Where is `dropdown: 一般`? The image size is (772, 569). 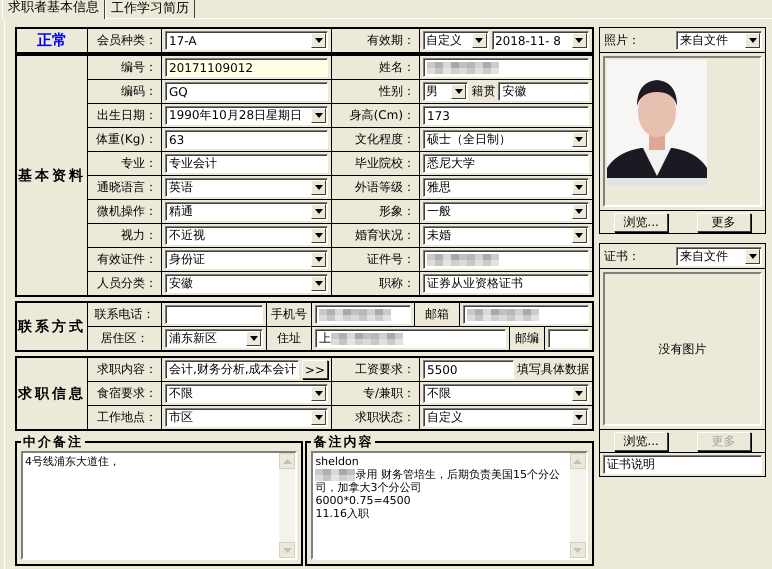
dropdown: 一般 is located at coordinates (506, 211).